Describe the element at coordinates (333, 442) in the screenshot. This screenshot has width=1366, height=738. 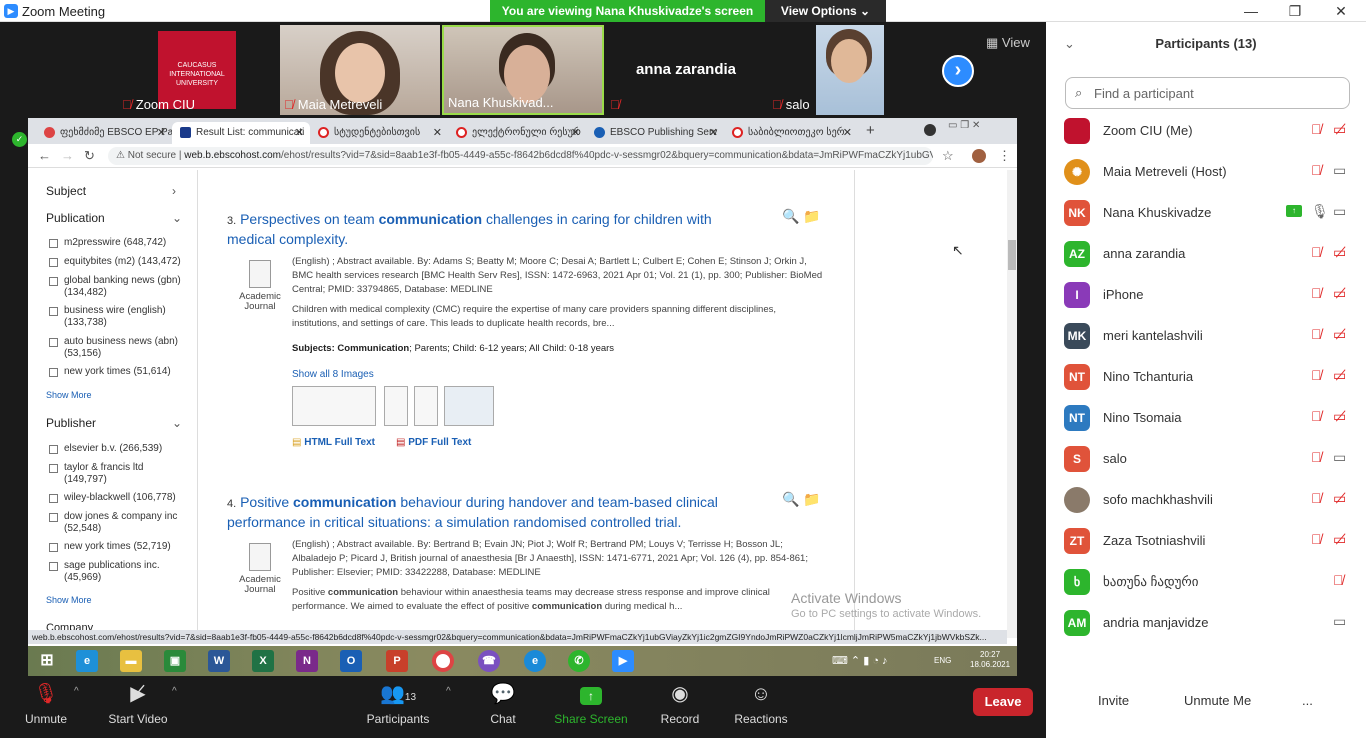
I see `html-full-text-link: ▤ HTML Full Text` at that location.